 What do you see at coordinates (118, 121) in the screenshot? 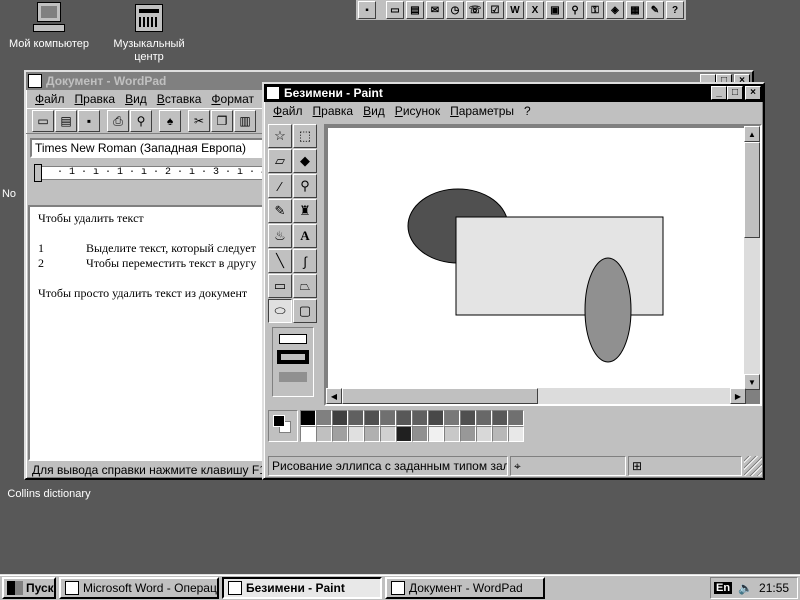
I see `print-icon: ⎙` at bounding box center [118, 121].